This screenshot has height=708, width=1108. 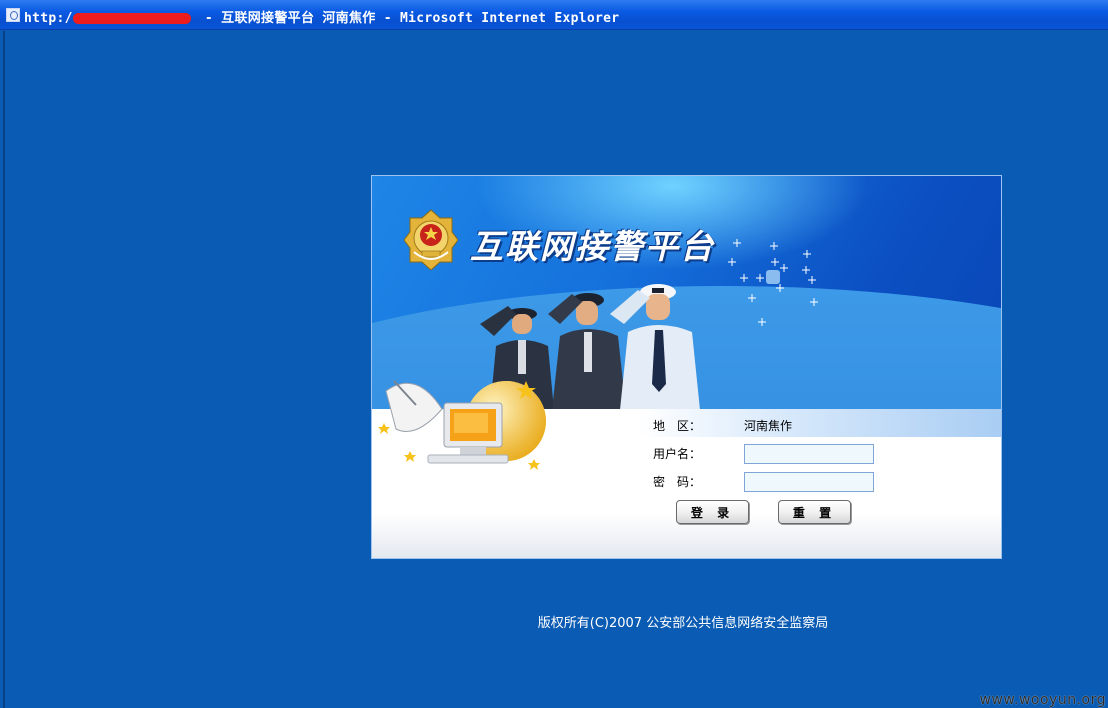 I want to click on window-title-prefix: http:/, so click(x=48, y=18).